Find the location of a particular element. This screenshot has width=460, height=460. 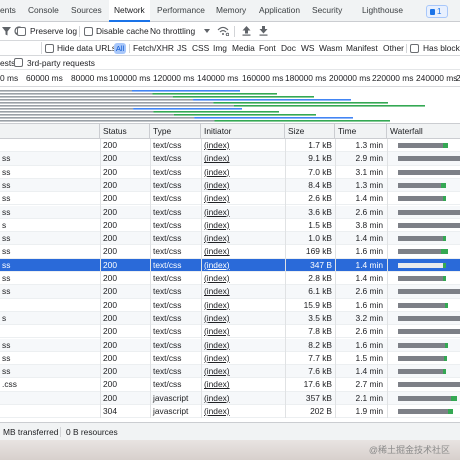

filter-input is located at coordinates (21, 48).